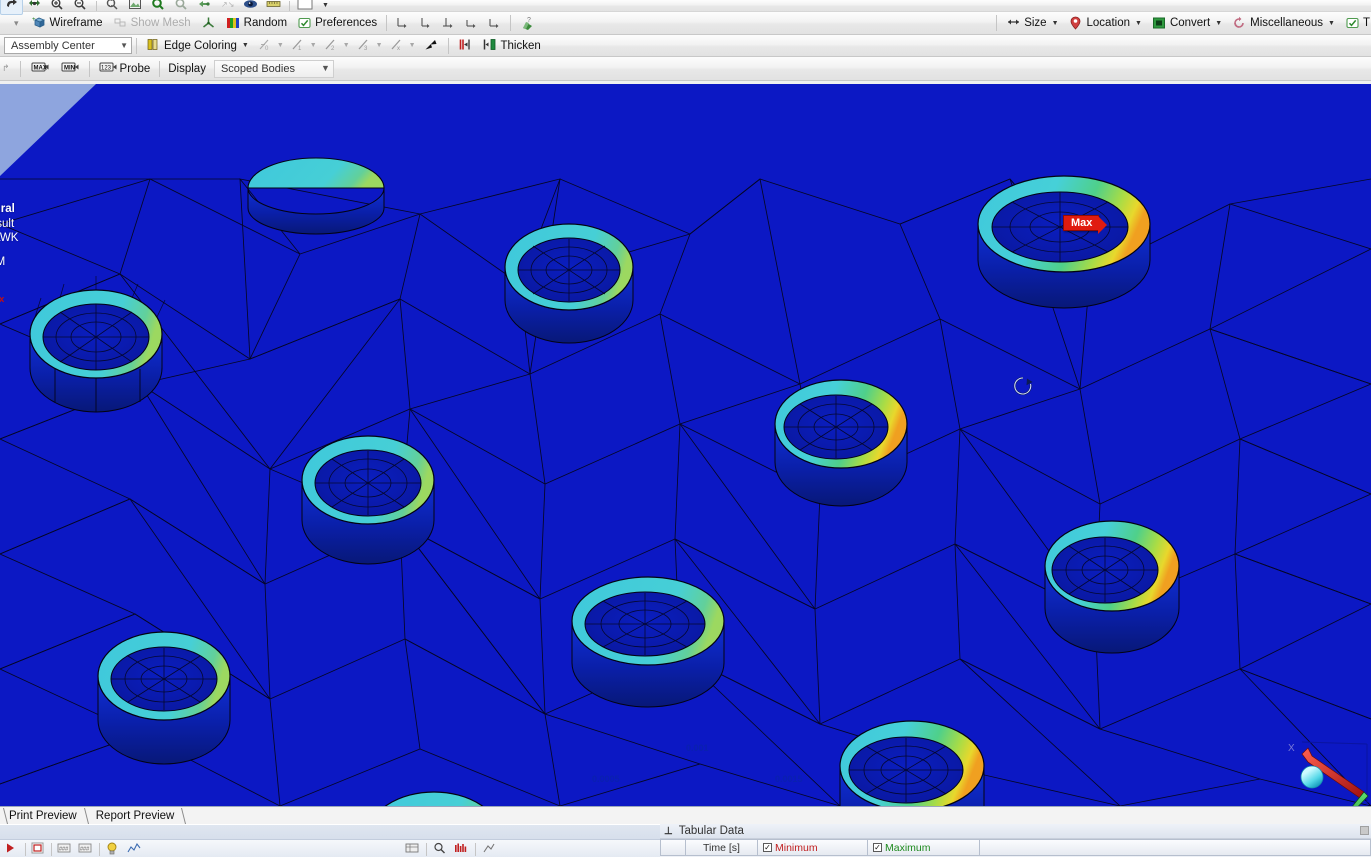  Describe the element at coordinates (112, 7) in the screenshot. I see `box-zoom-icon-button` at that location.